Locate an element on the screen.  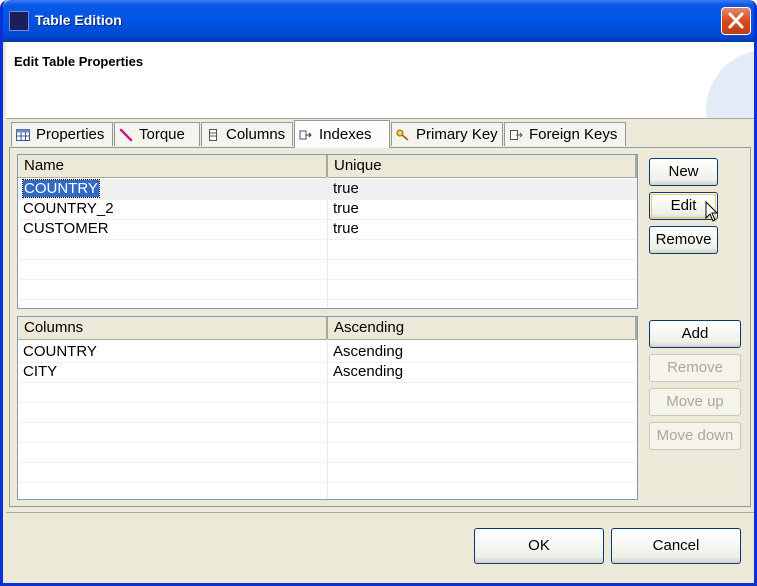
column-header-columns: Columns is located at coordinates (173, 328).